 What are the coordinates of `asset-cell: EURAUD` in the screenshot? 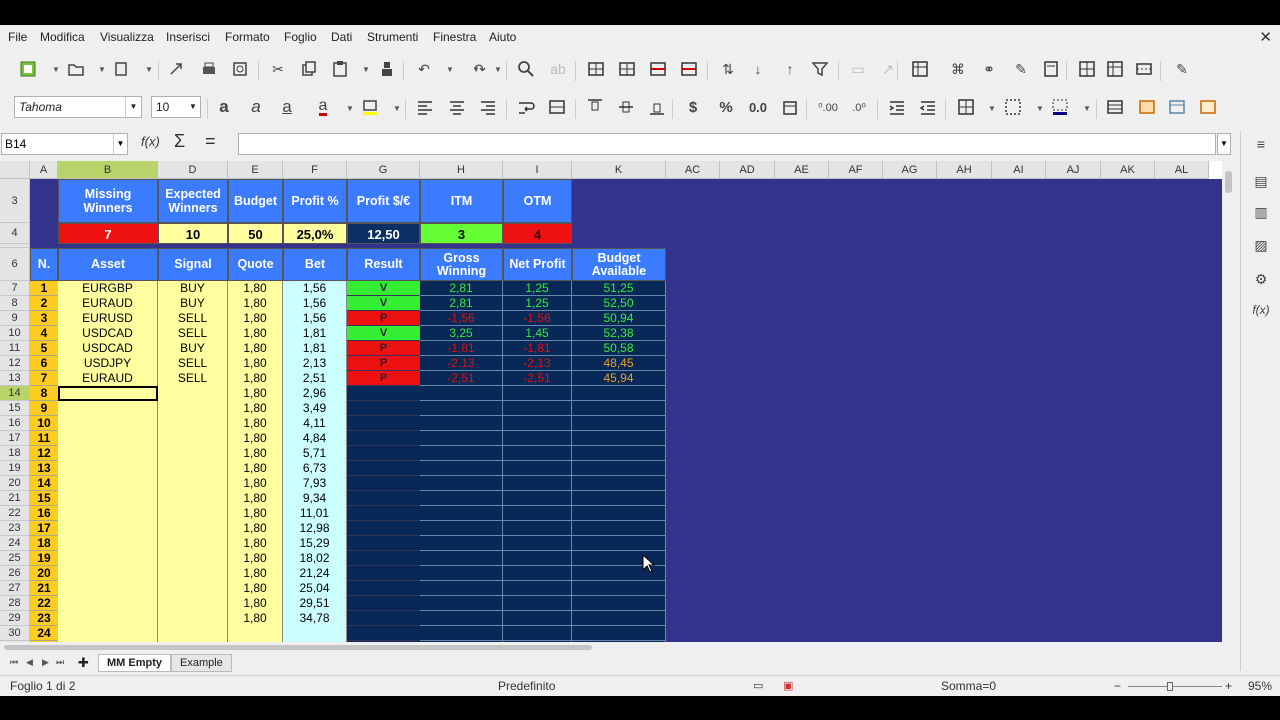 It's located at (108, 303).